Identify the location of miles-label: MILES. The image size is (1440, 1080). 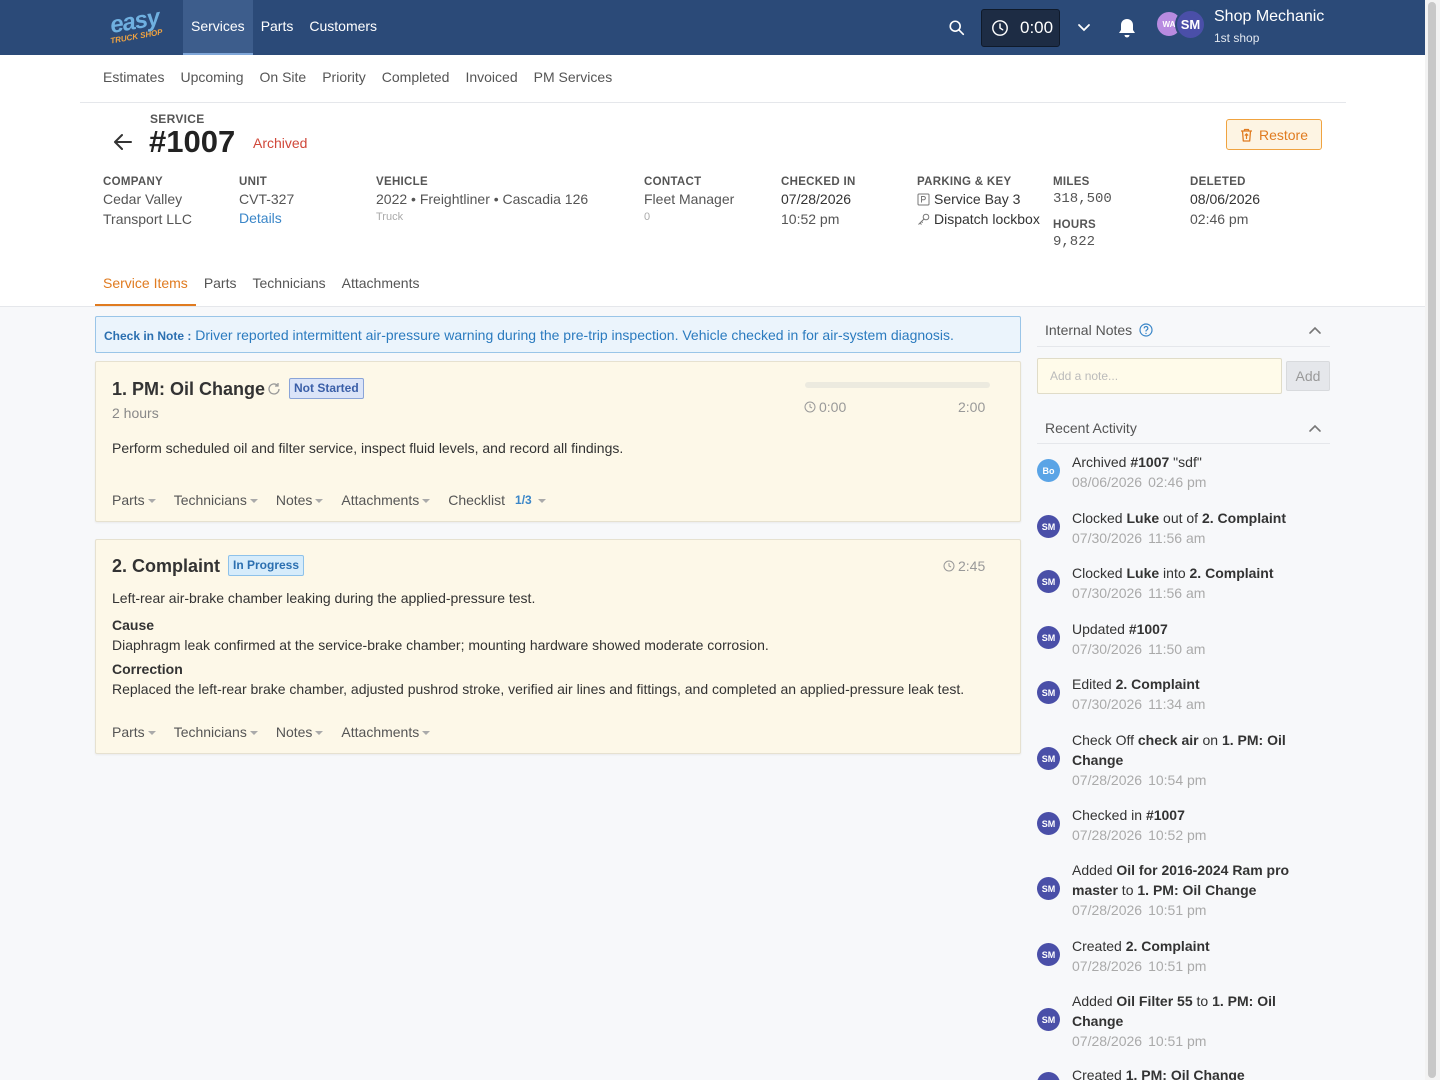
(1071, 182).